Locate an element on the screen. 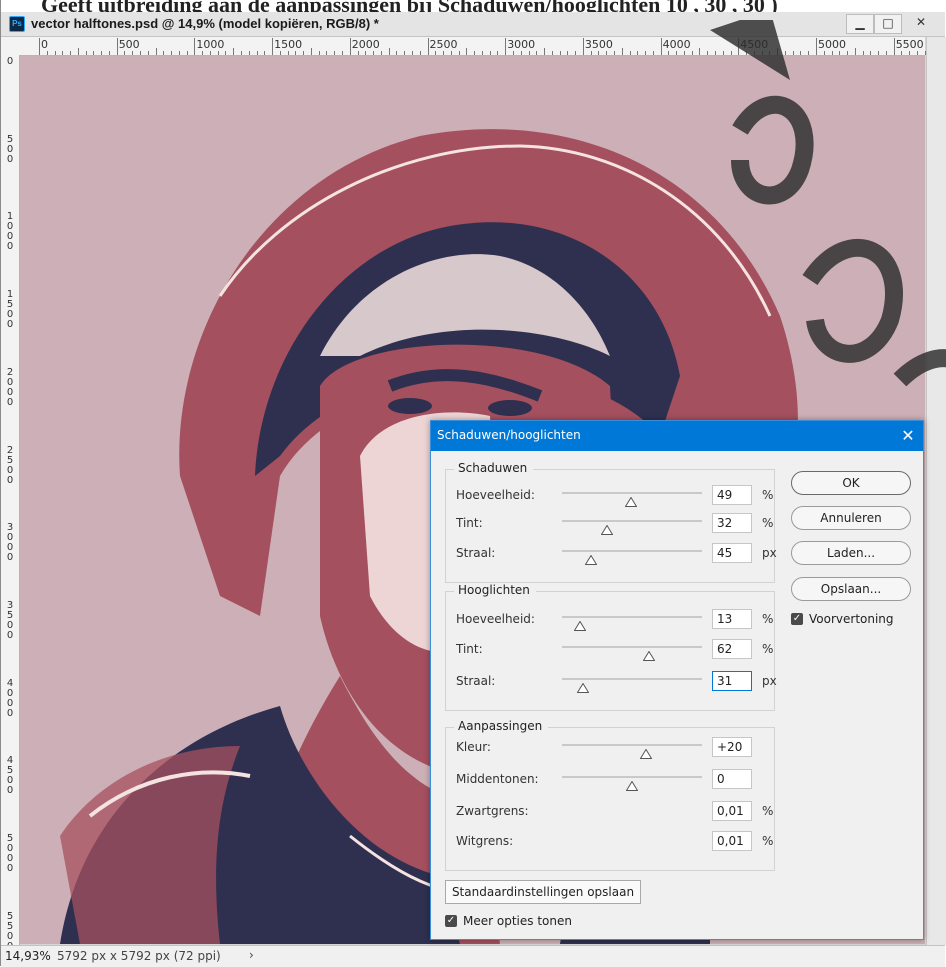 The width and height of the screenshot is (946, 967). minimize-button: ▁ is located at coordinates (860, 24).